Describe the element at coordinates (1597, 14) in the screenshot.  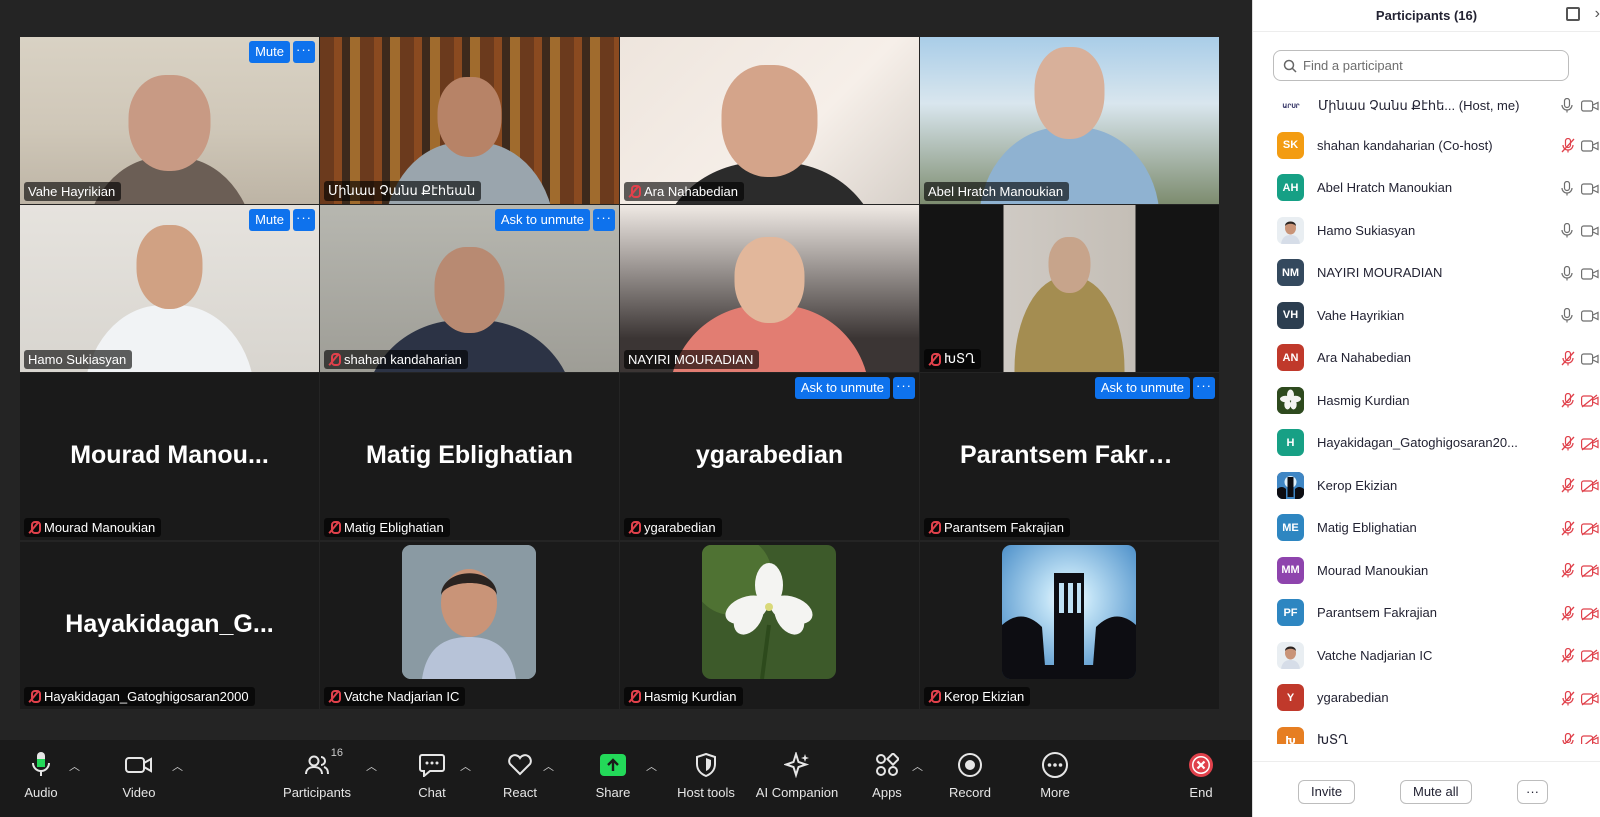
I see `close-panel-icon: ›` at that location.